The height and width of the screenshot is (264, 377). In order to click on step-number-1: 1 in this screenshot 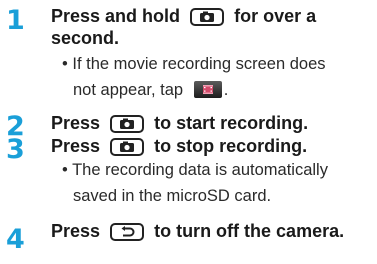, I will do `click(15, 20)`.